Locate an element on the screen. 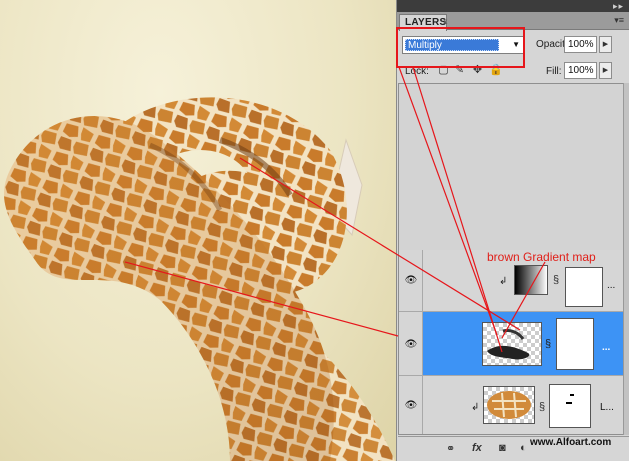 The width and height of the screenshot is (629, 461). blend-mode-select: Multiply ▼ is located at coordinates (463, 45).